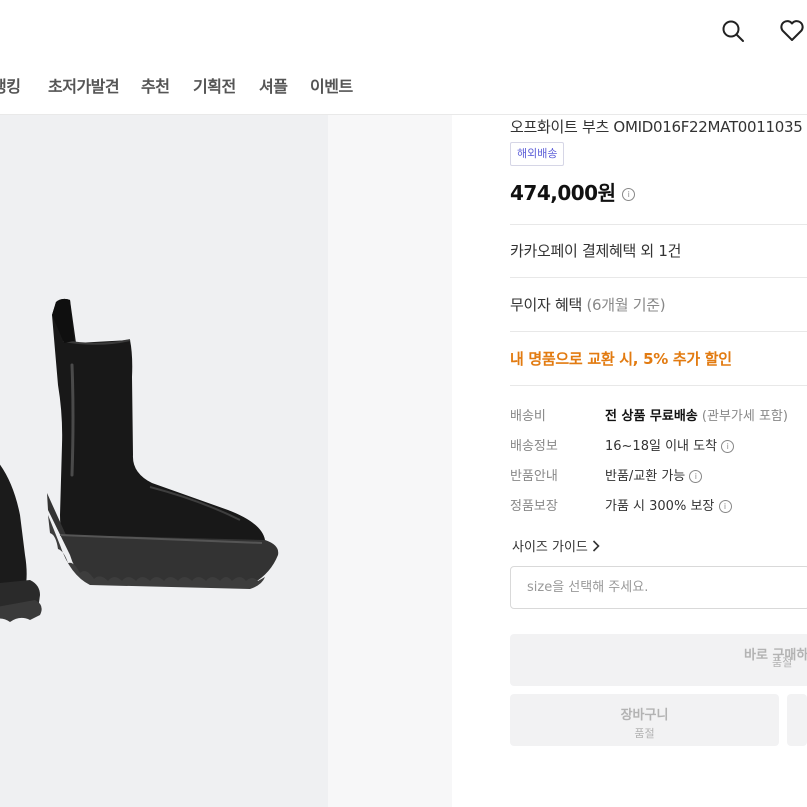 The width and height of the screenshot is (807, 807). I want to click on spec-label-authenticity: 정품보장, so click(534, 506).